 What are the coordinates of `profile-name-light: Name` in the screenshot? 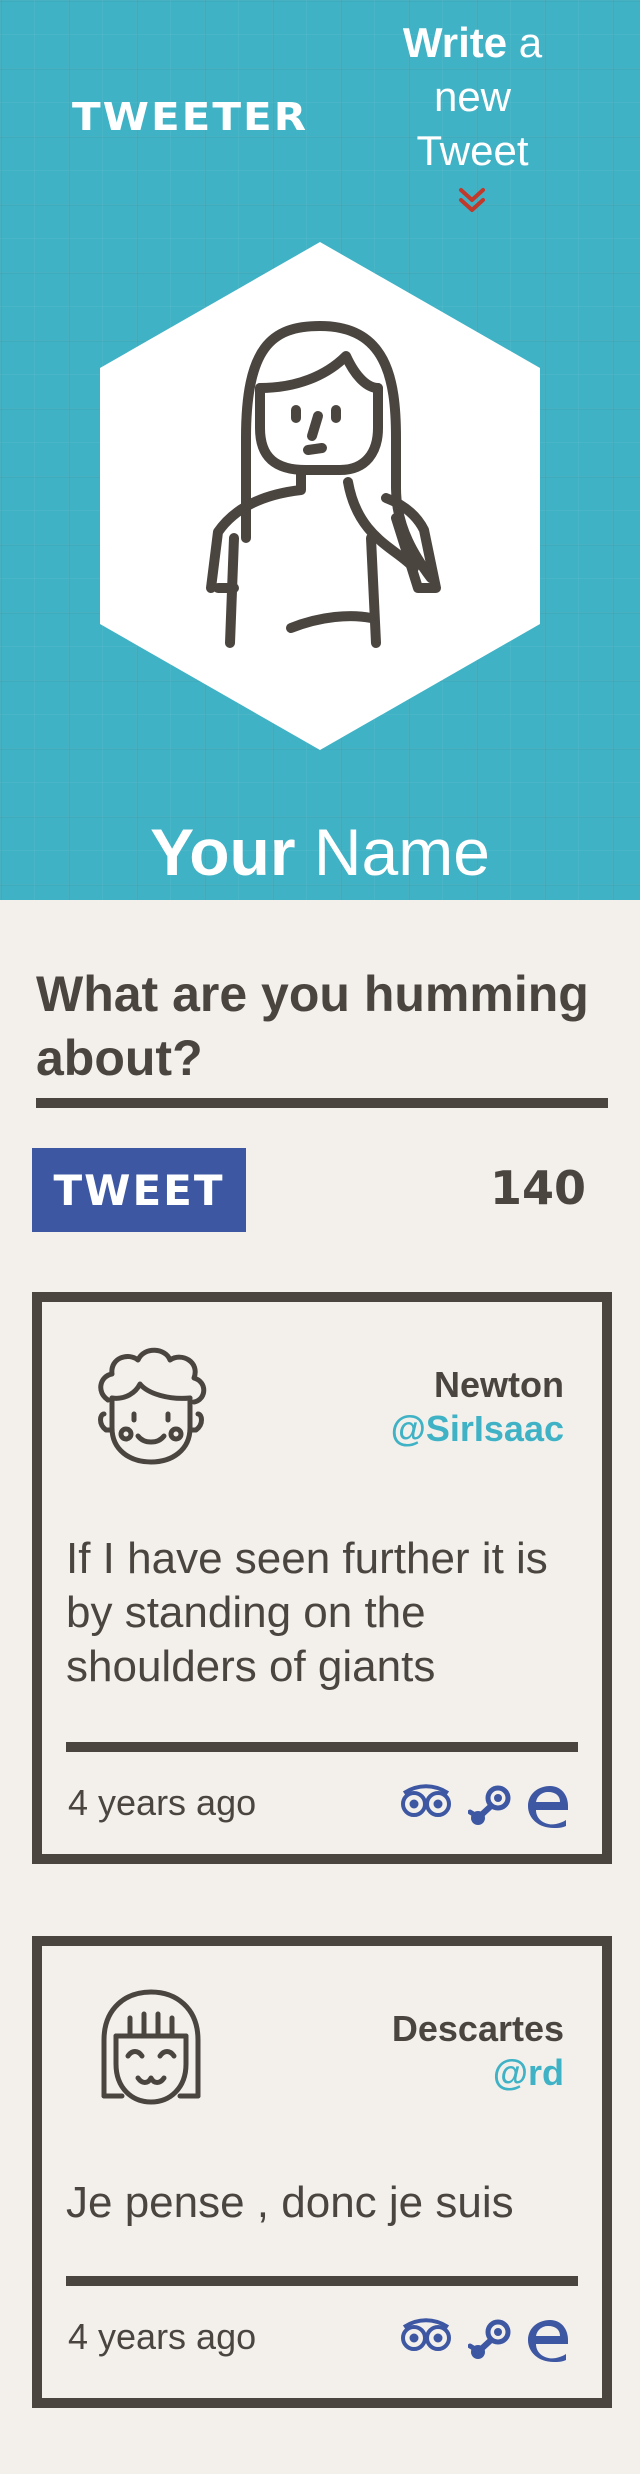 It's located at (392, 852).